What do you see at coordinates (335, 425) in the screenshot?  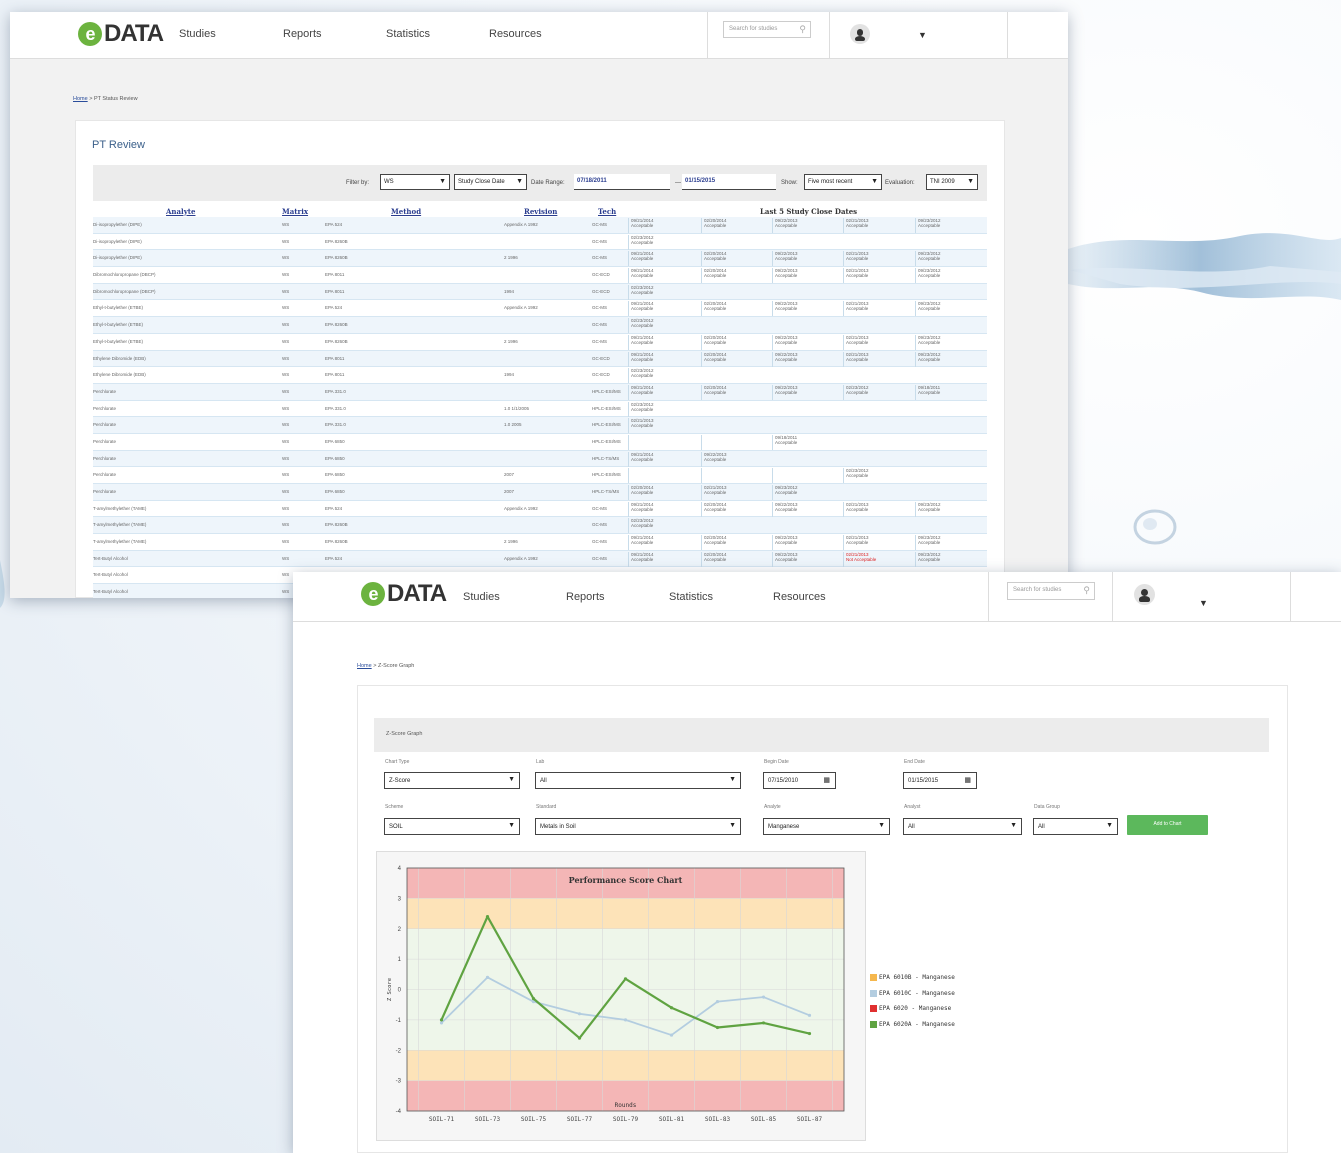 I see `cell-method: EPA 331.0` at bounding box center [335, 425].